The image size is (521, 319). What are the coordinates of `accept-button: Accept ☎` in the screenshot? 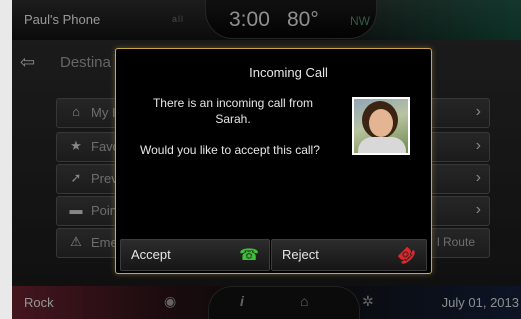 It's located at (195, 255).